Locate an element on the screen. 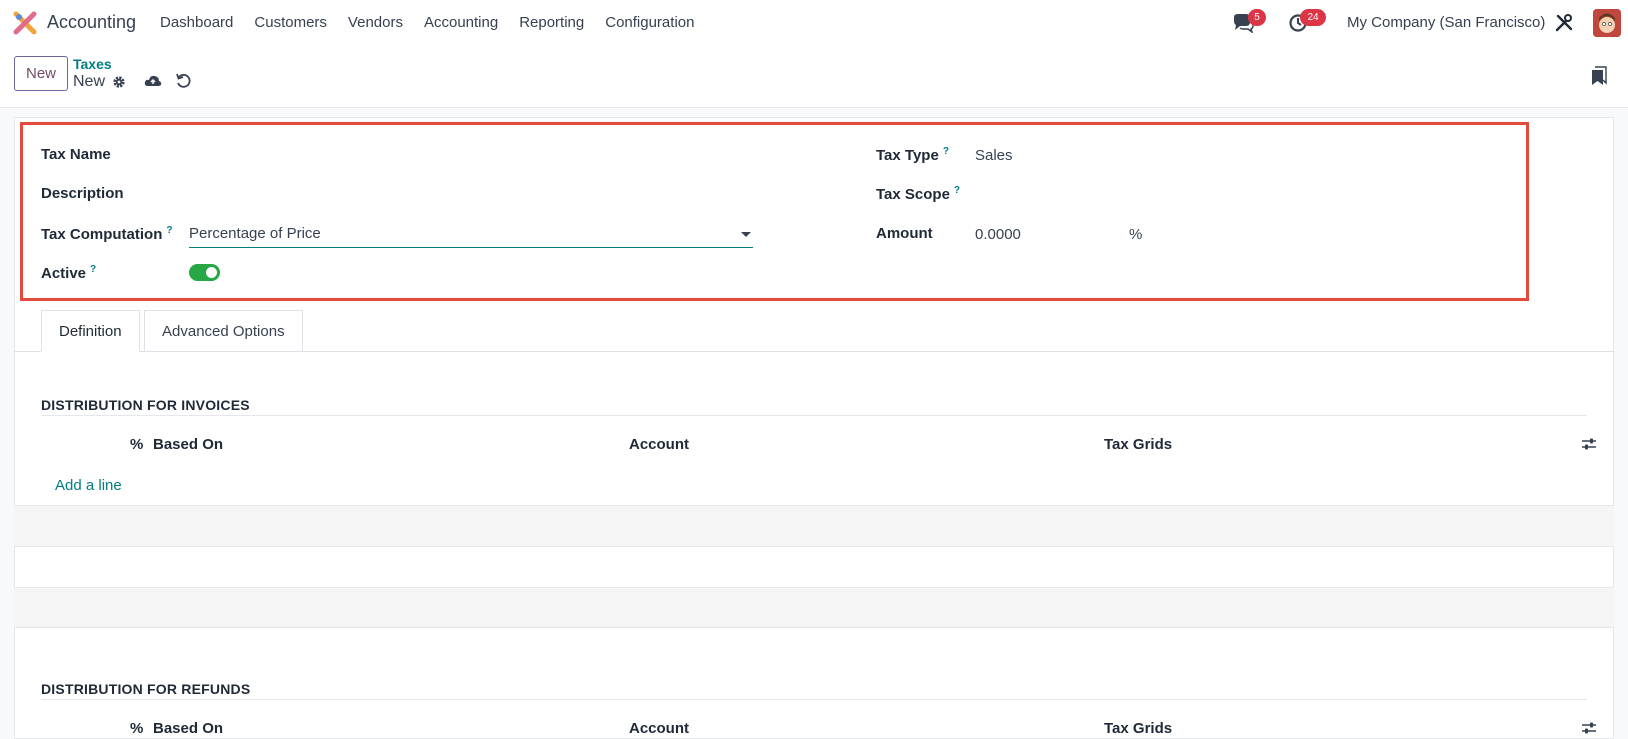 The width and height of the screenshot is (1628, 739). tax-type-value: Sales is located at coordinates (994, 155).